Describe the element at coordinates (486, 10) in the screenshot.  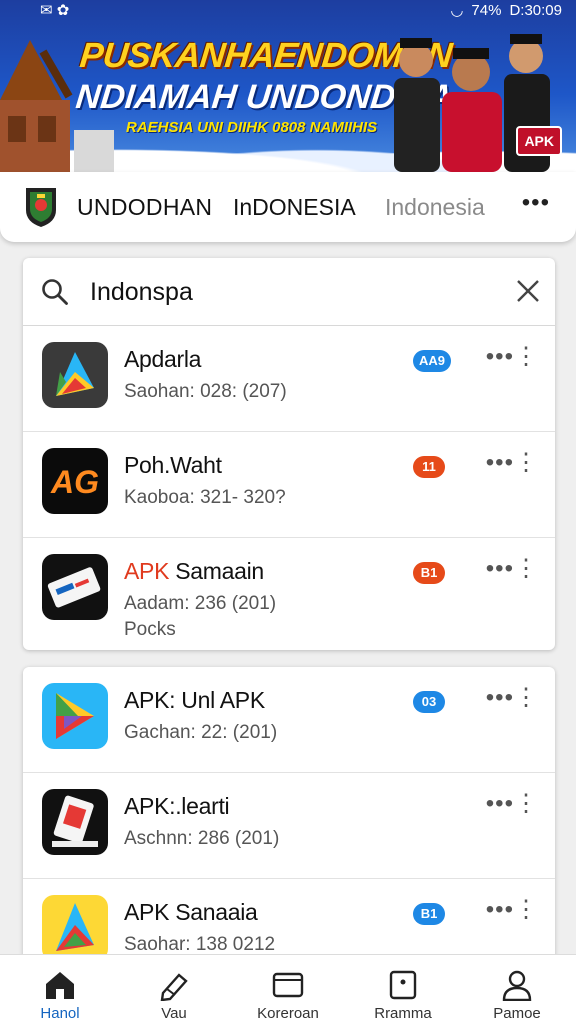
I see `signal-text: 74%` at that location.